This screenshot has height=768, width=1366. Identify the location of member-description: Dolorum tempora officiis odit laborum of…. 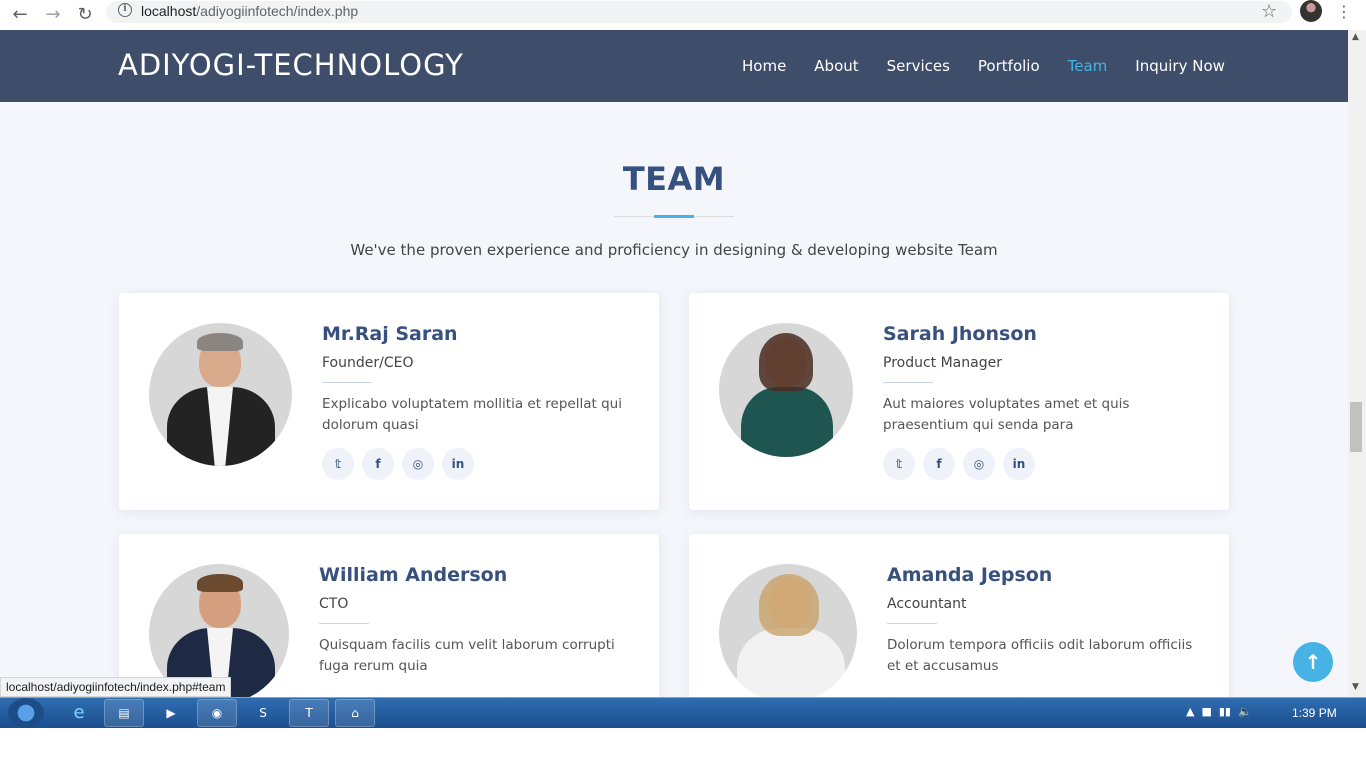
(1040, 655).